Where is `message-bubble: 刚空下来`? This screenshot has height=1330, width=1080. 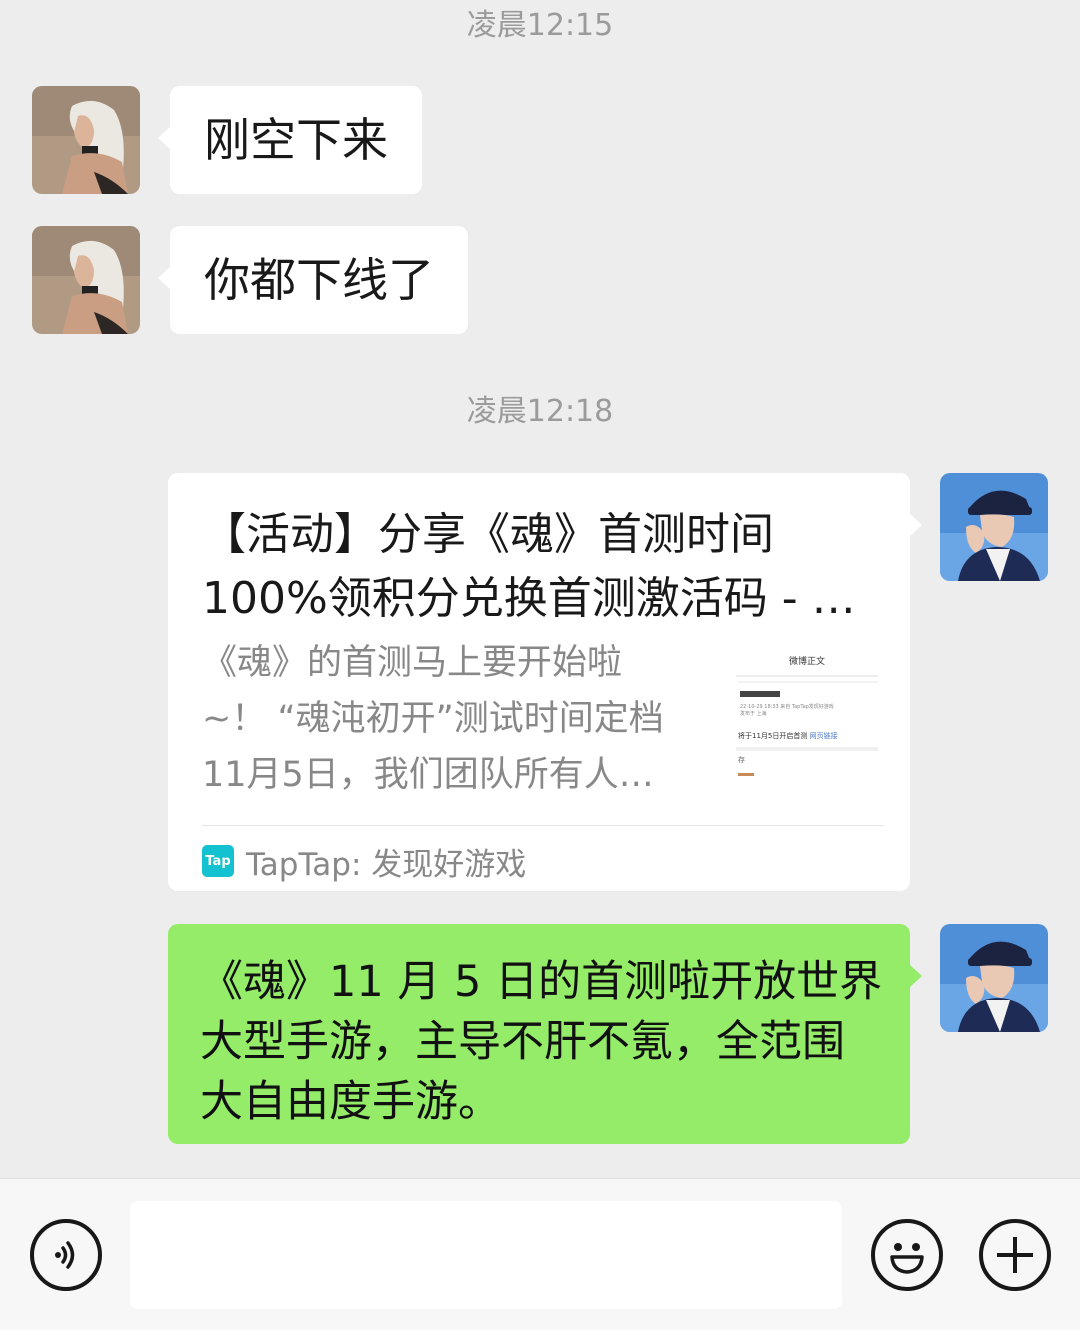 message-bubble: 刚空下来 is located at coordinates (290, 140).